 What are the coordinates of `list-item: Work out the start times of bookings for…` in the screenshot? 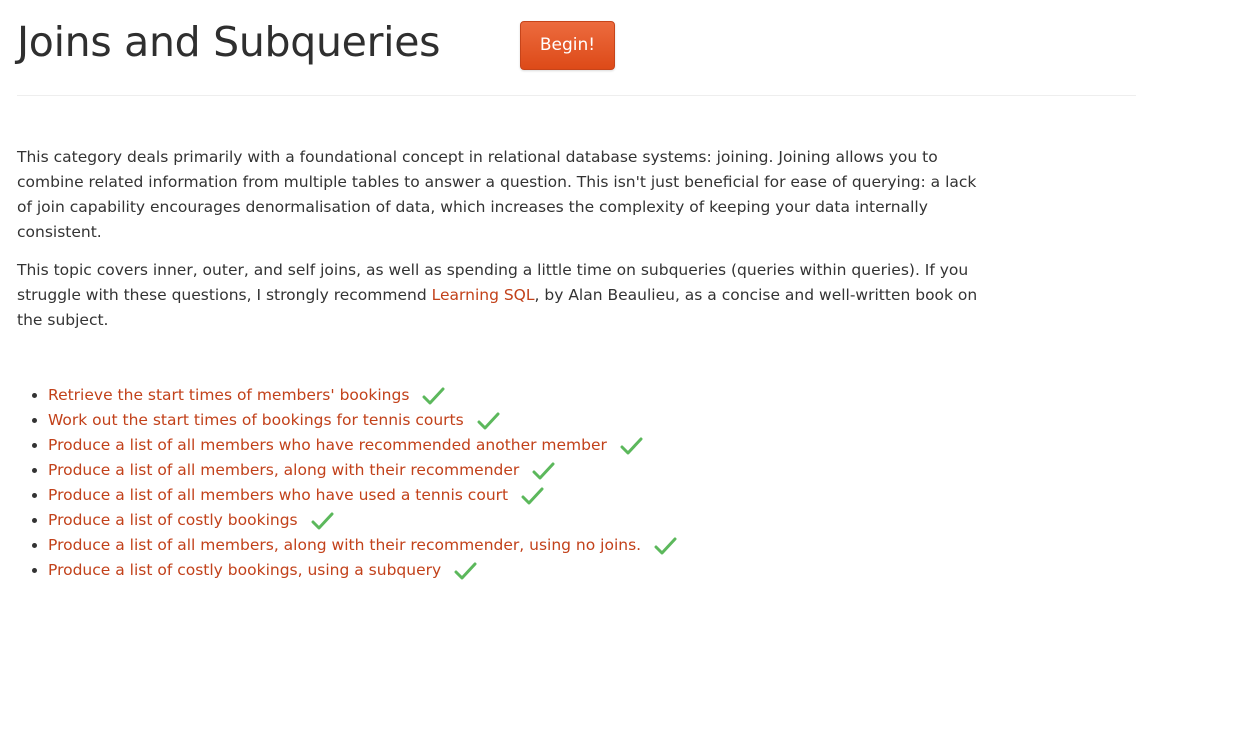 It's located at (498, 420).